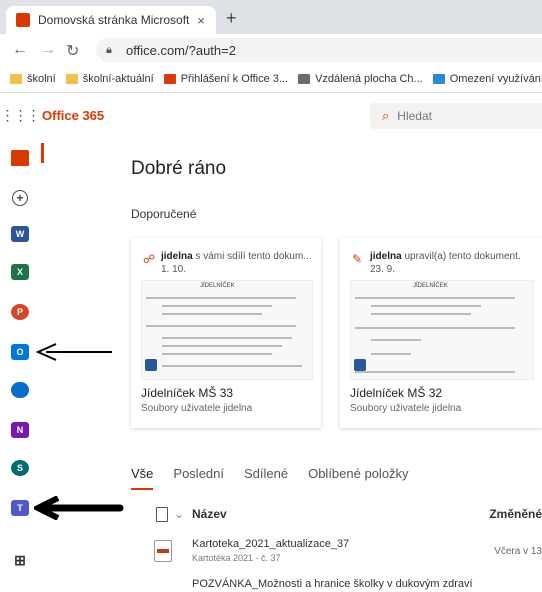 The image size is (542, 592). What do you see at coordinates (20, 430) in the screenshot?
I see `onenote-icon: N` at bounding box center [20, 430].